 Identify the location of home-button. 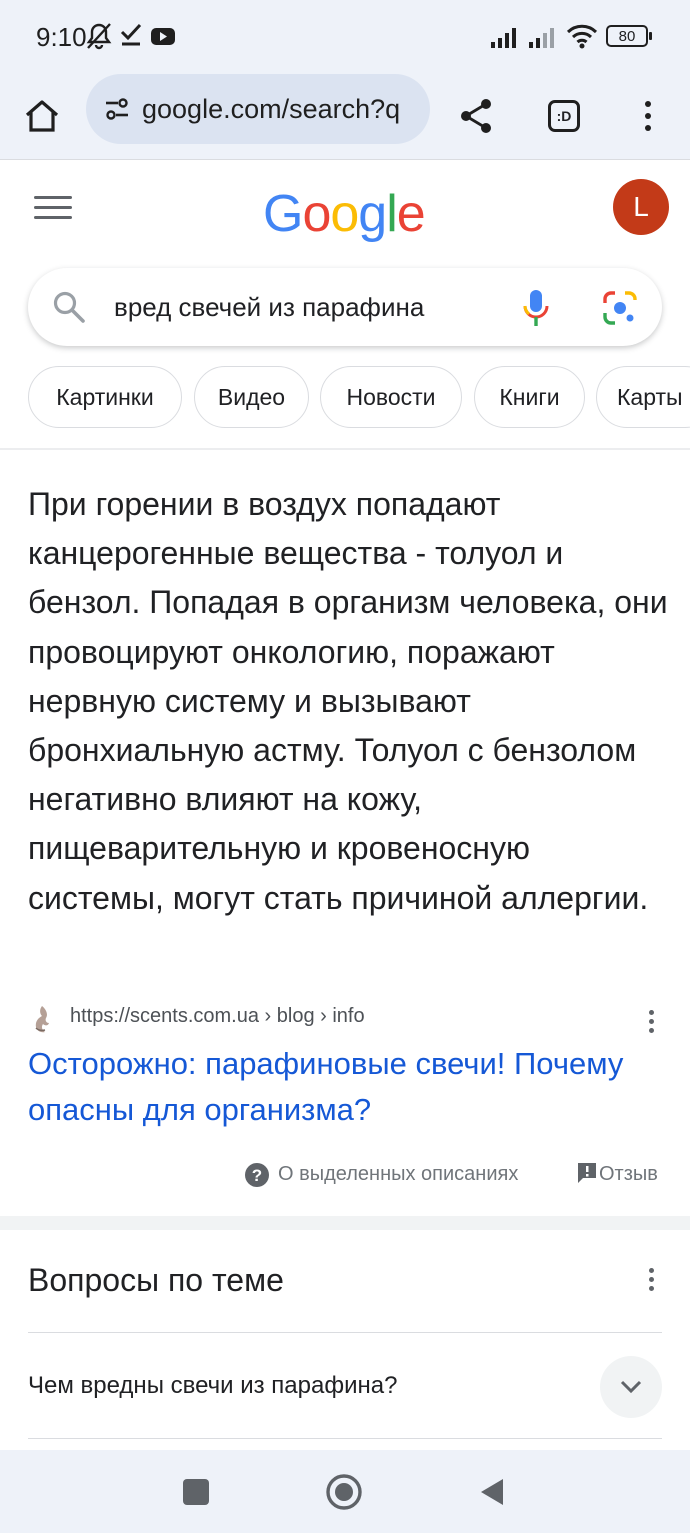
(42, 116).